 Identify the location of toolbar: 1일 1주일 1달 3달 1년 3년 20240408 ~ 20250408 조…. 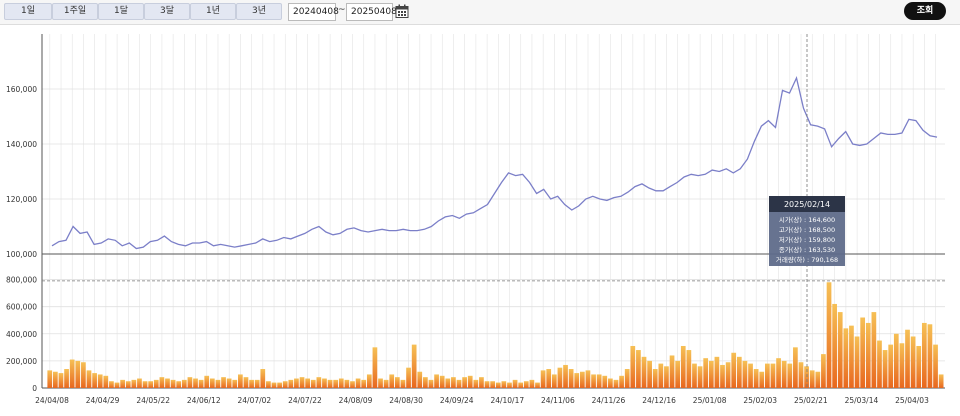
(480, 12).